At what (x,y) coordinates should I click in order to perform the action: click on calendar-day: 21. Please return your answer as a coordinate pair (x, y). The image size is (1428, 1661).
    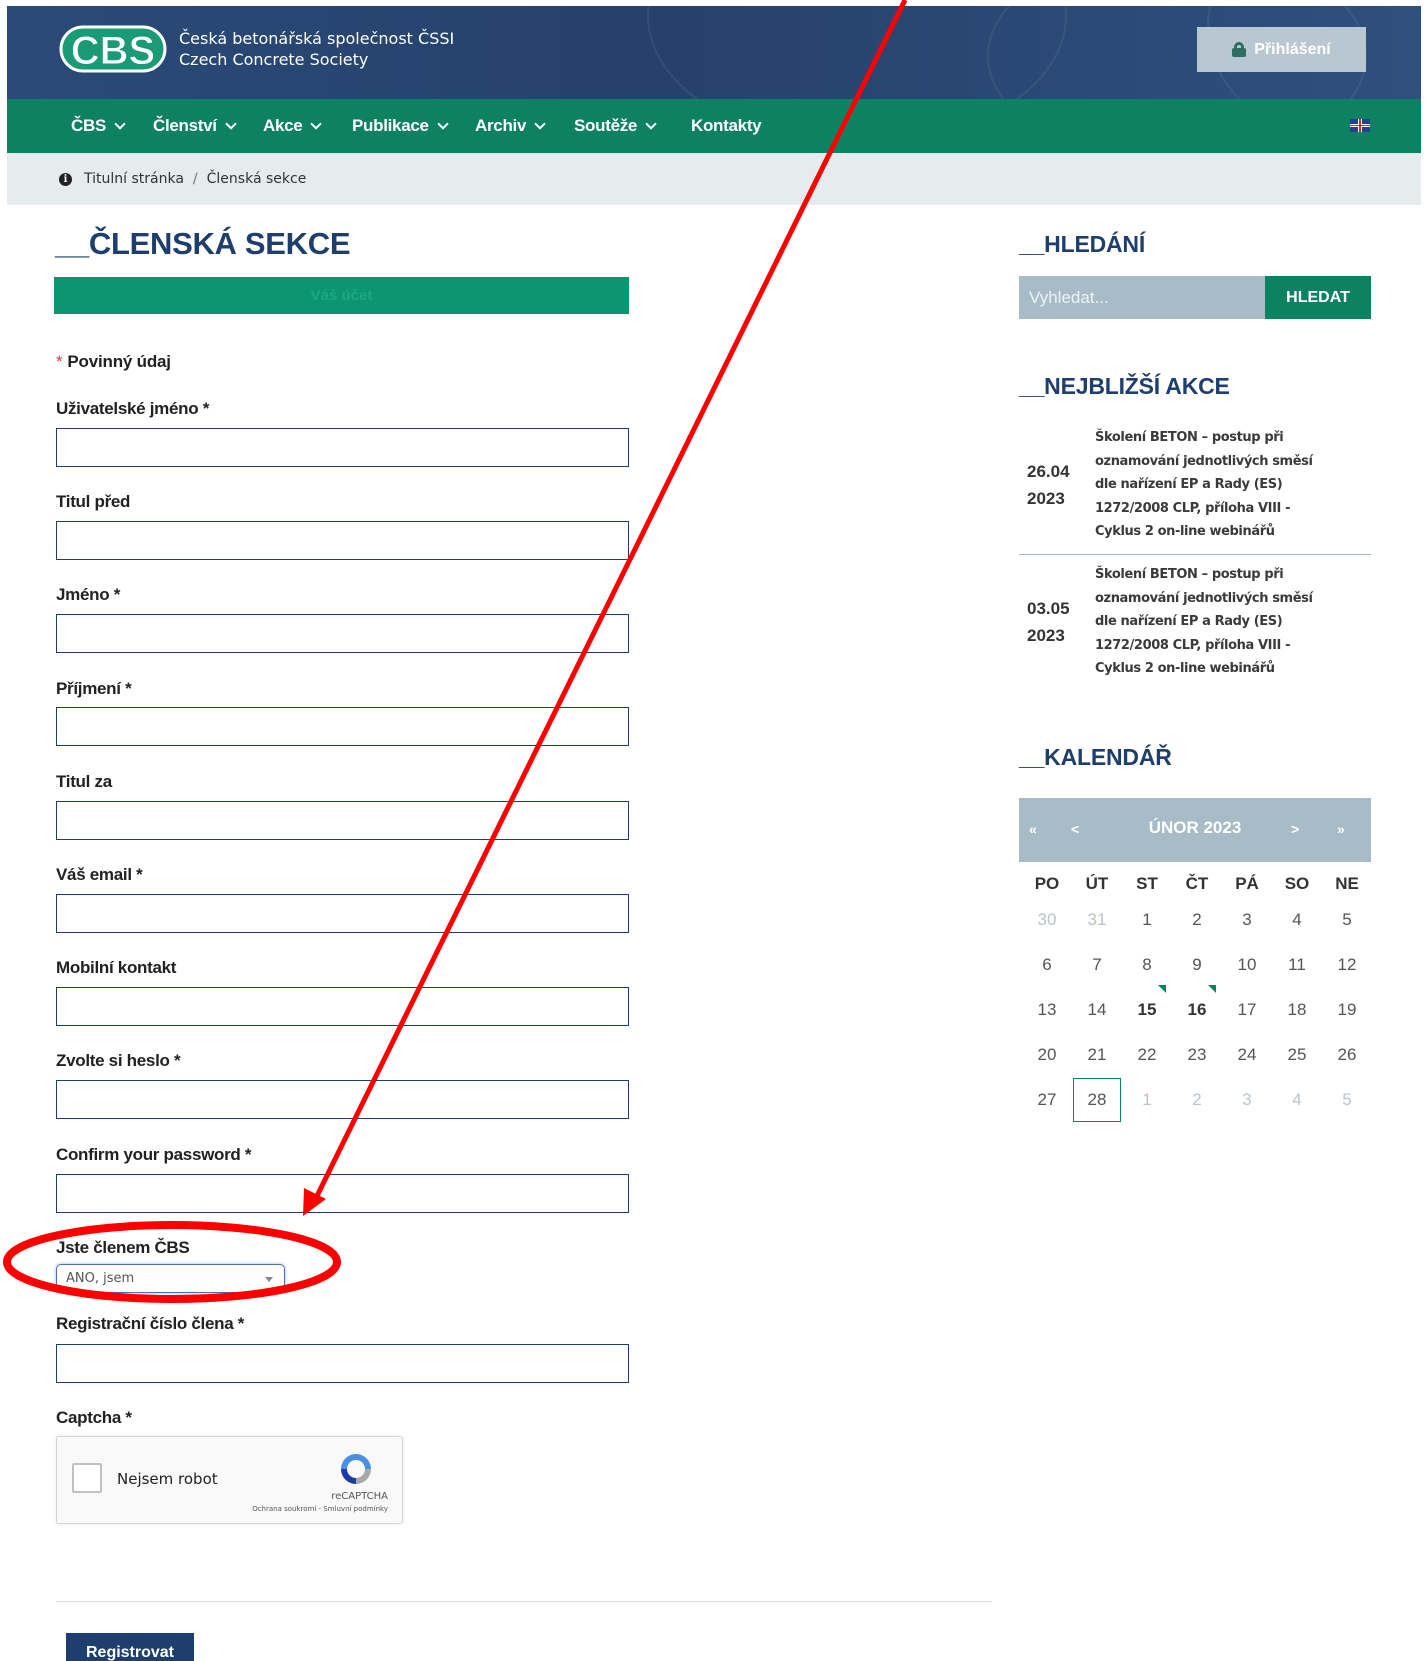
    Looking at the image, I should click on (1097, 1055).